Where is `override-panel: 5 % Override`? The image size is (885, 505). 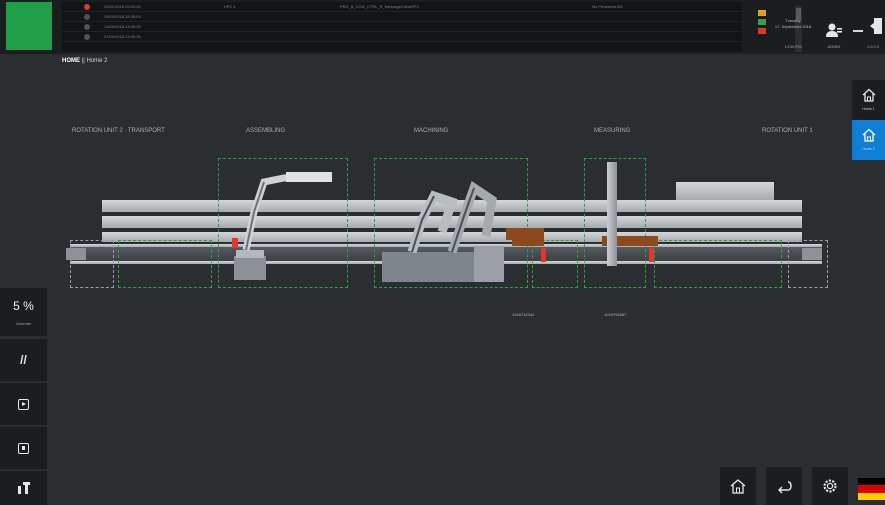
override-panel: 5 % Override is located at coordinates (23, 312).